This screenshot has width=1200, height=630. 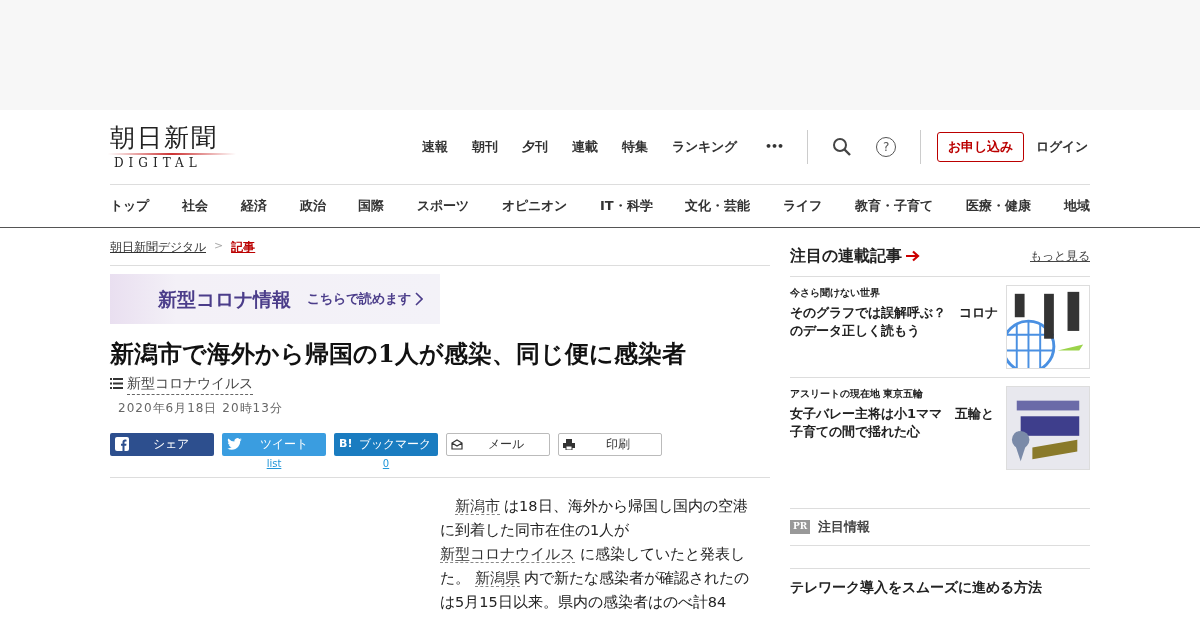 I want to click on category-tab: 地域, so click(x=1076, y=206).